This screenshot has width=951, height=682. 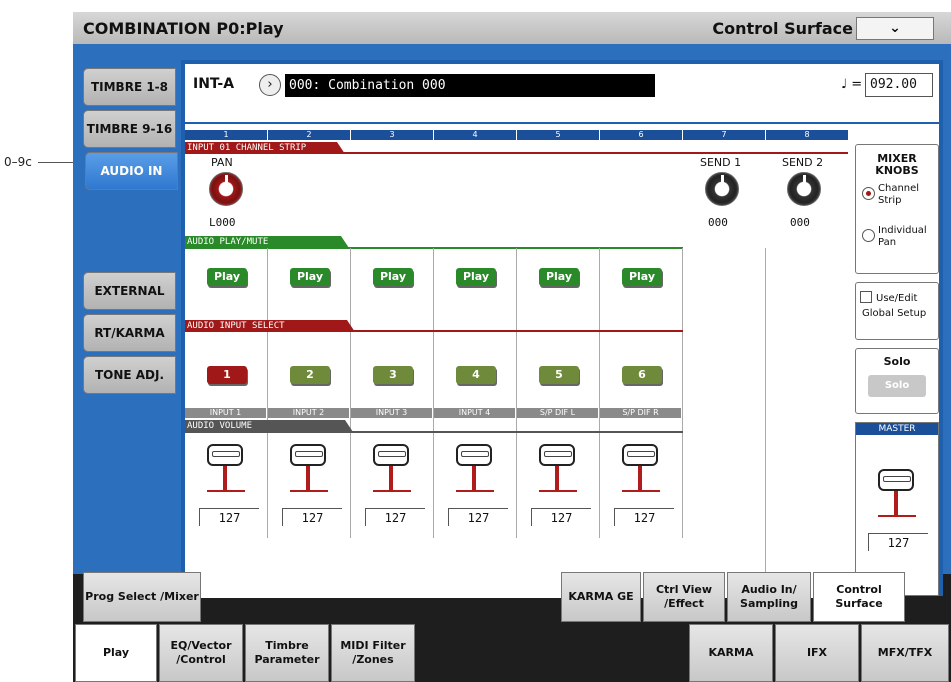 I want to click on pan-value: L000, so click(x=222, y=222).